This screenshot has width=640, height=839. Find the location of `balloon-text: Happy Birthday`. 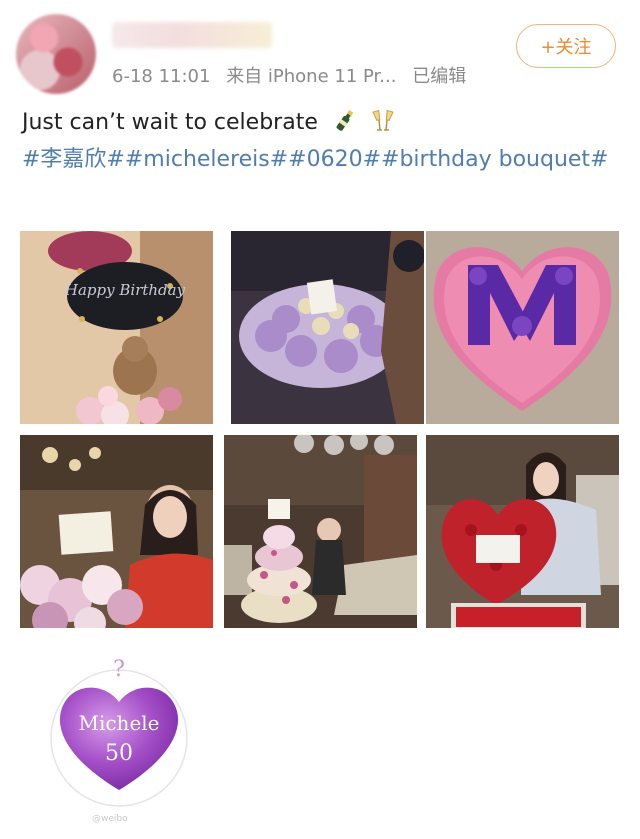

balloon-text: Happy Birthday is located at coordinates (125, 290).